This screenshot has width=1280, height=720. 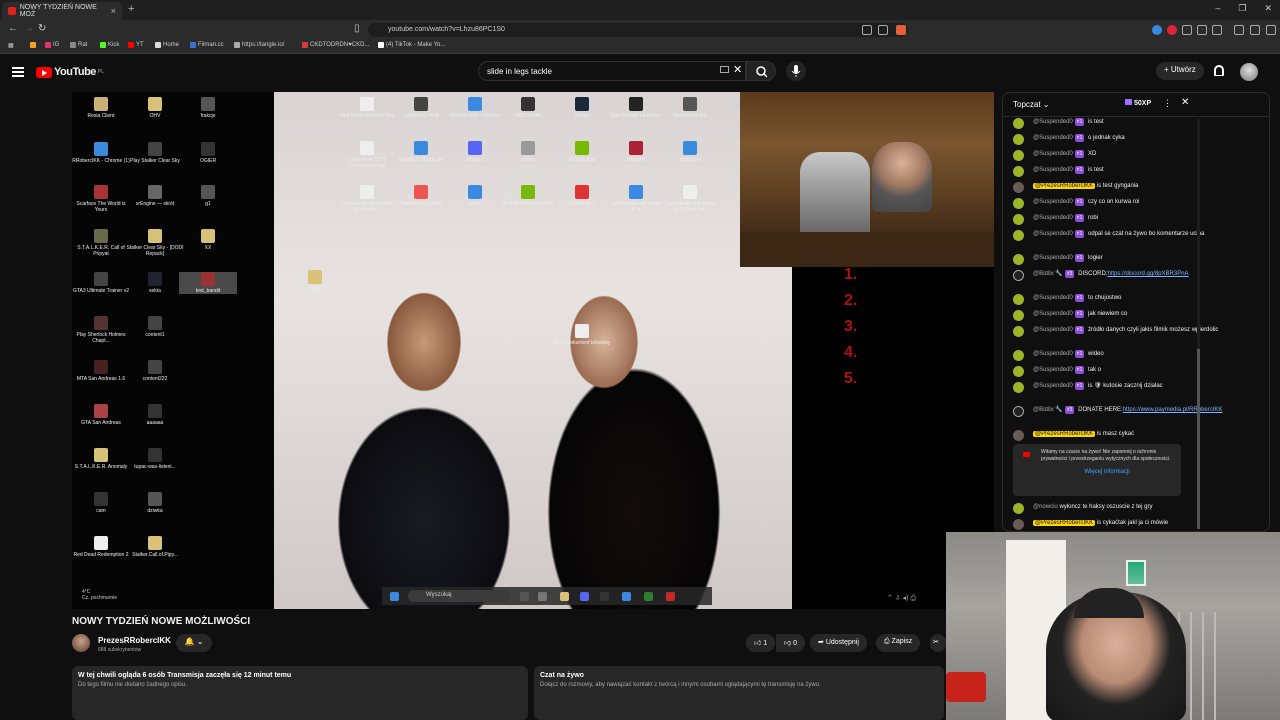 What do you see at coordinates (901, 598) in the screenshot?
I see `system-tray-icons: ⌃ ⇩ ◂) ⎙` at bounding box center [901, 598].